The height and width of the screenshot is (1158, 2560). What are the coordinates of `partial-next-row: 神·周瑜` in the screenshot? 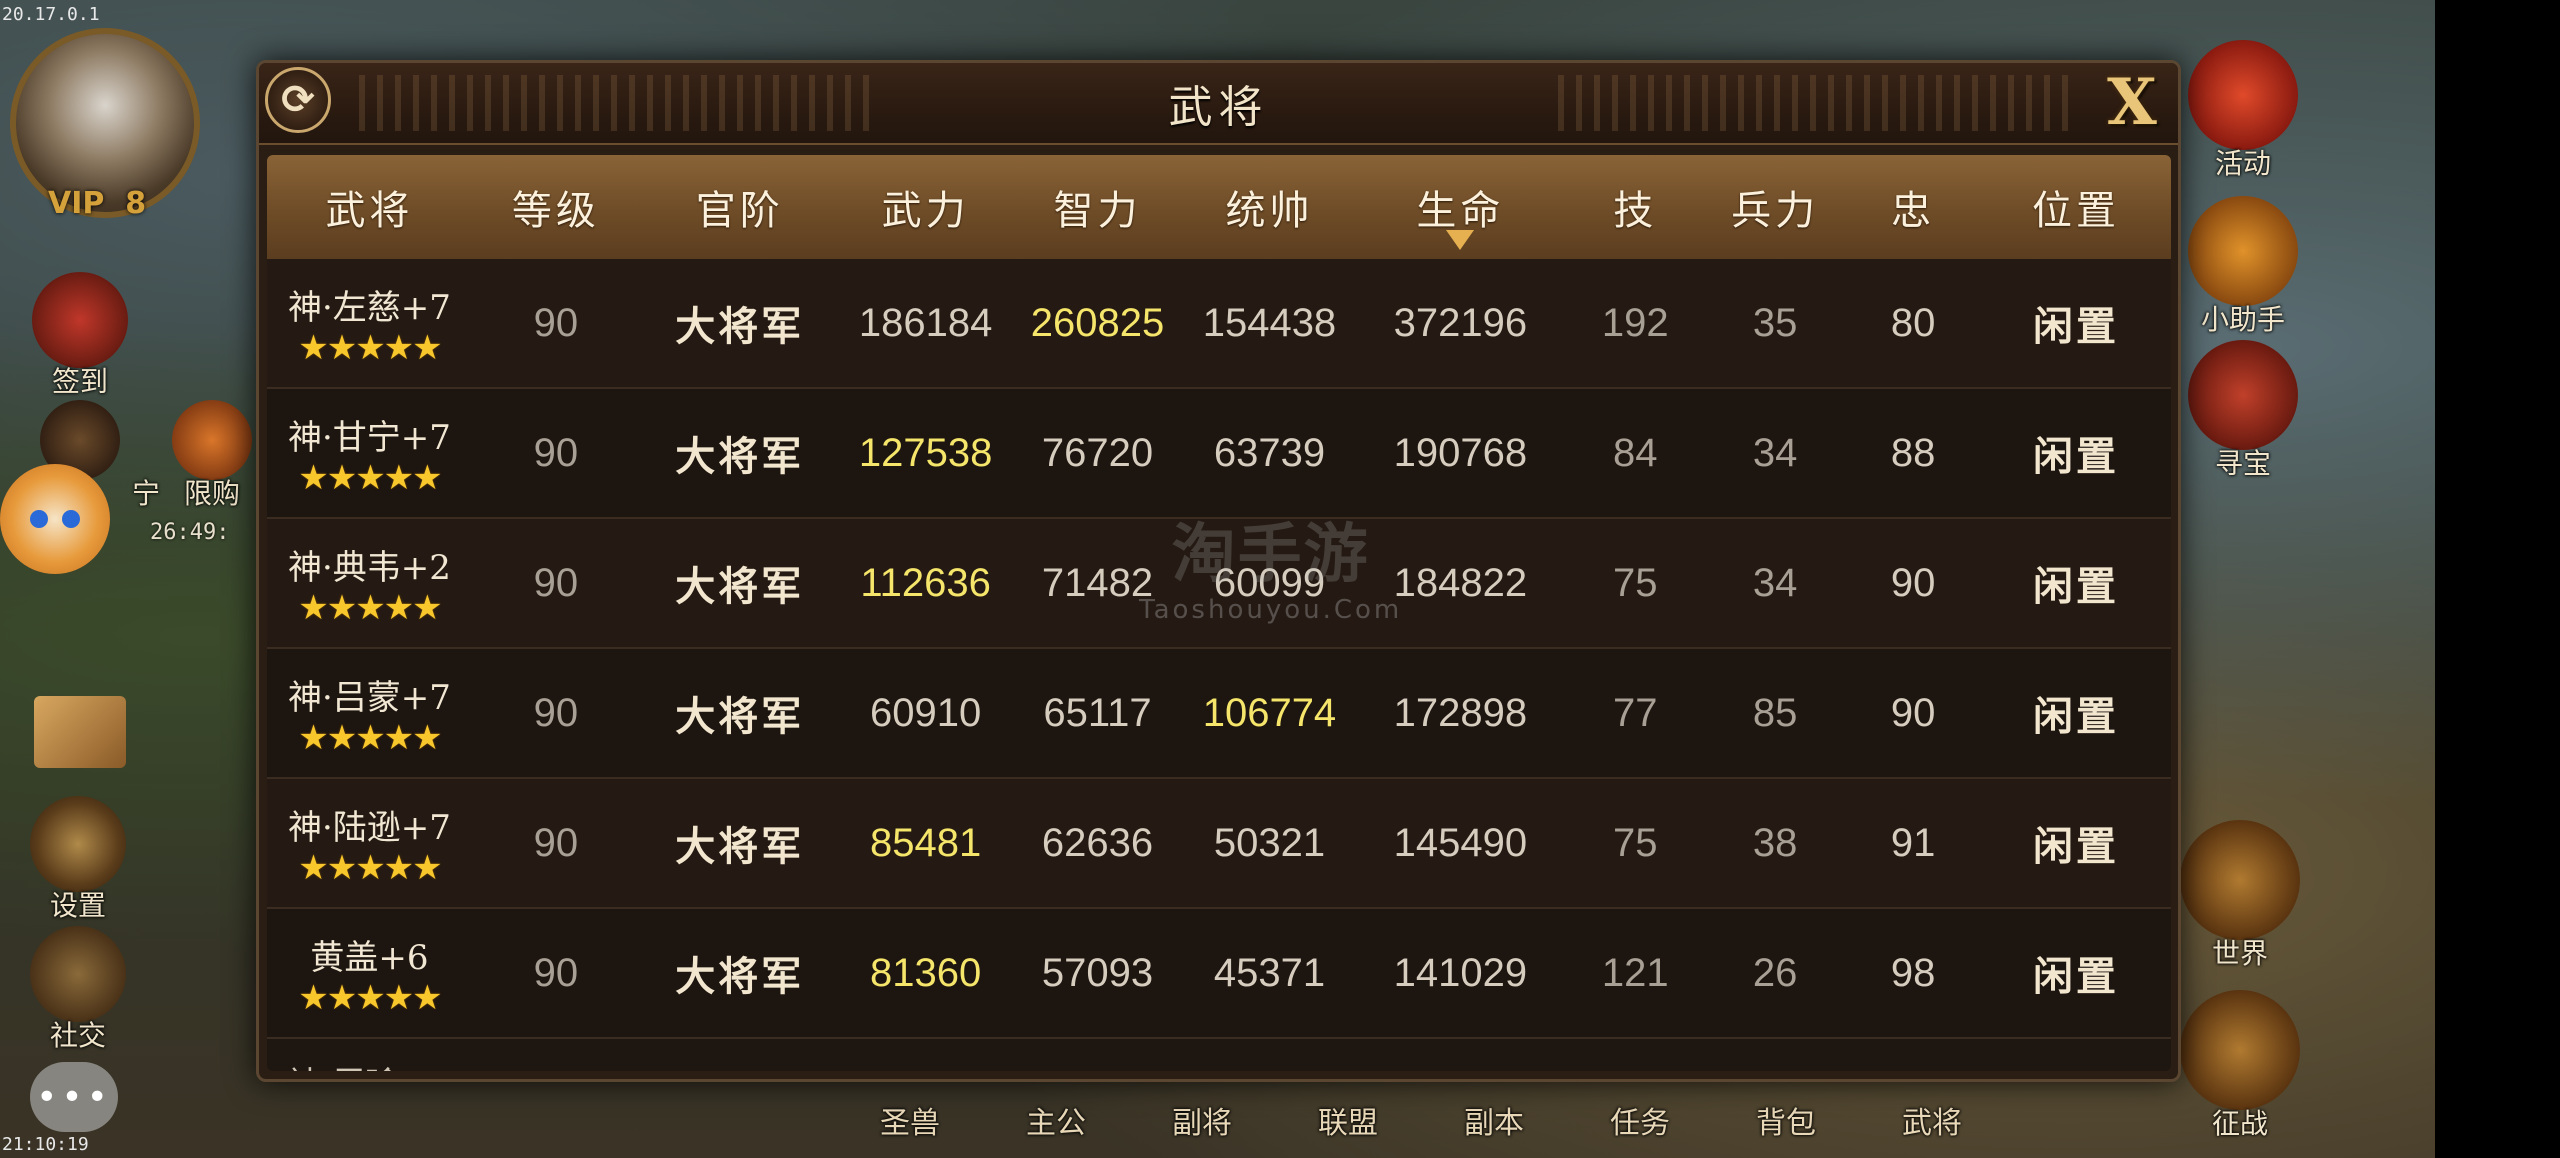 It's located at (343, 1064).